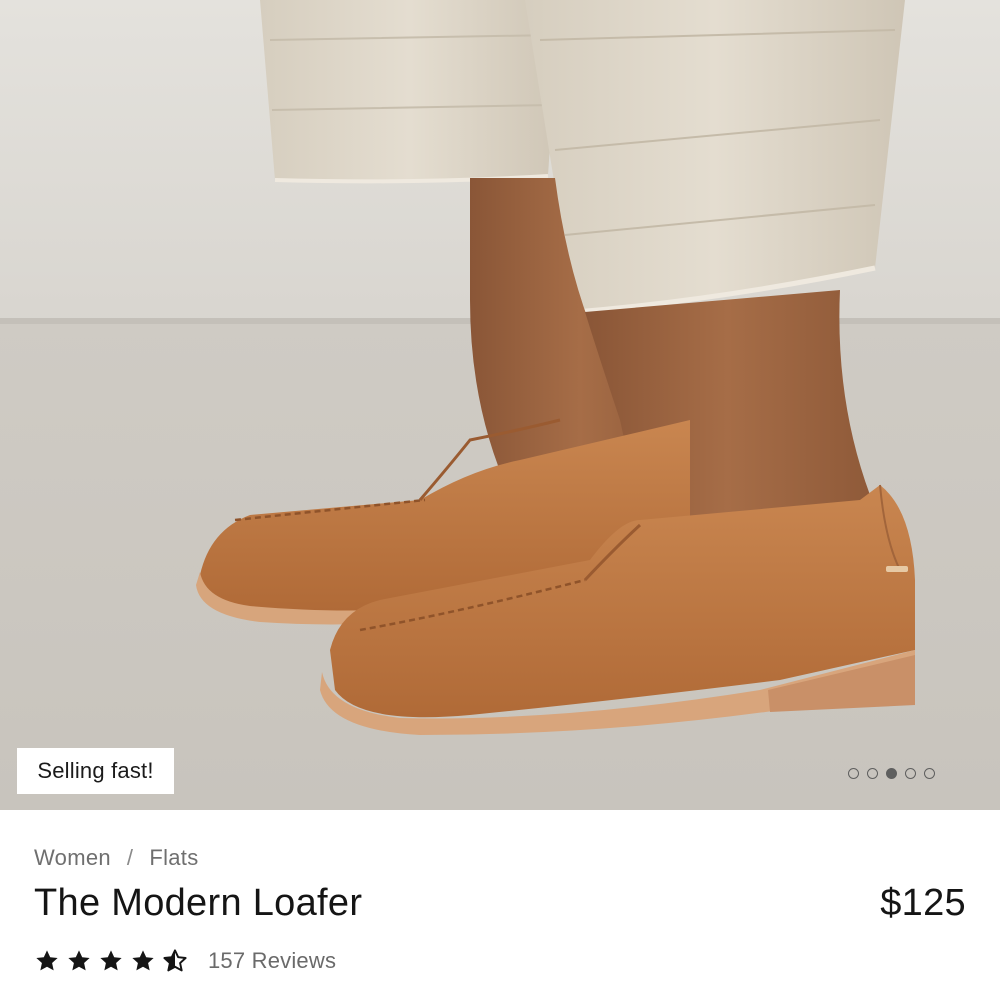 The image size is (1000, 1000). What do you see at coordinates (173, 858) in the screenshot?
I see `breadcrumb-flats: Flats` at bounding box center [173, 858].